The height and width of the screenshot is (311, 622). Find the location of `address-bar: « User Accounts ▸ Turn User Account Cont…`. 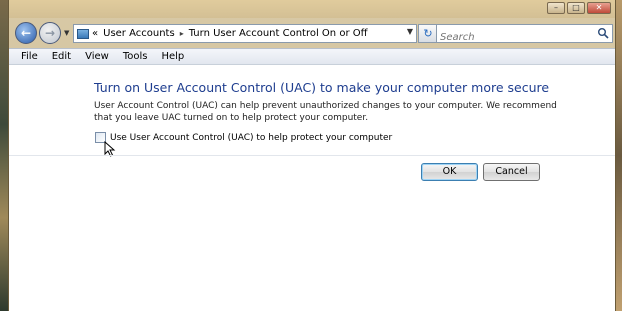

address-bar: « User Accounts ▸ Turn User Account Cont… is located at coordinates (245, 33).